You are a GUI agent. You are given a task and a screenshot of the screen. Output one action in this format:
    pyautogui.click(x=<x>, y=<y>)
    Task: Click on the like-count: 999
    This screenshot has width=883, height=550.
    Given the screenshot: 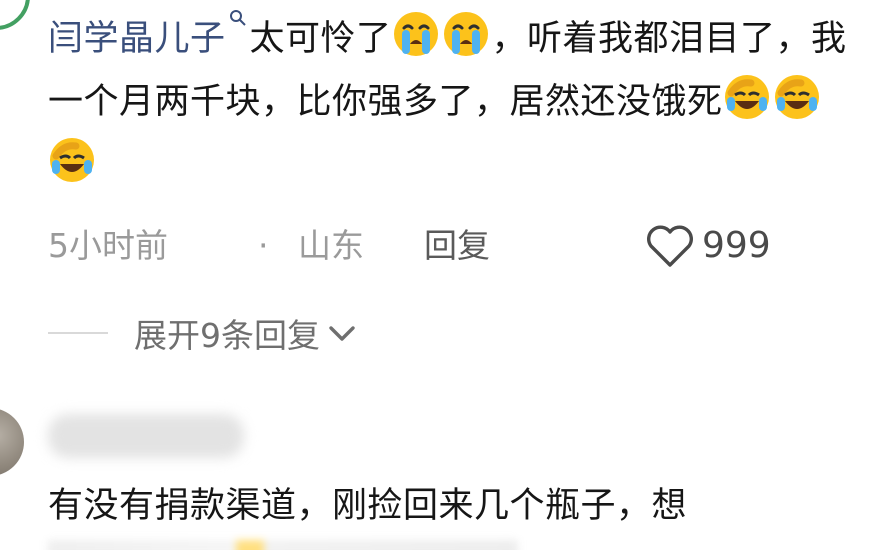 What is the action you would take?
    pyautogui.click(x=736, y=245)
    